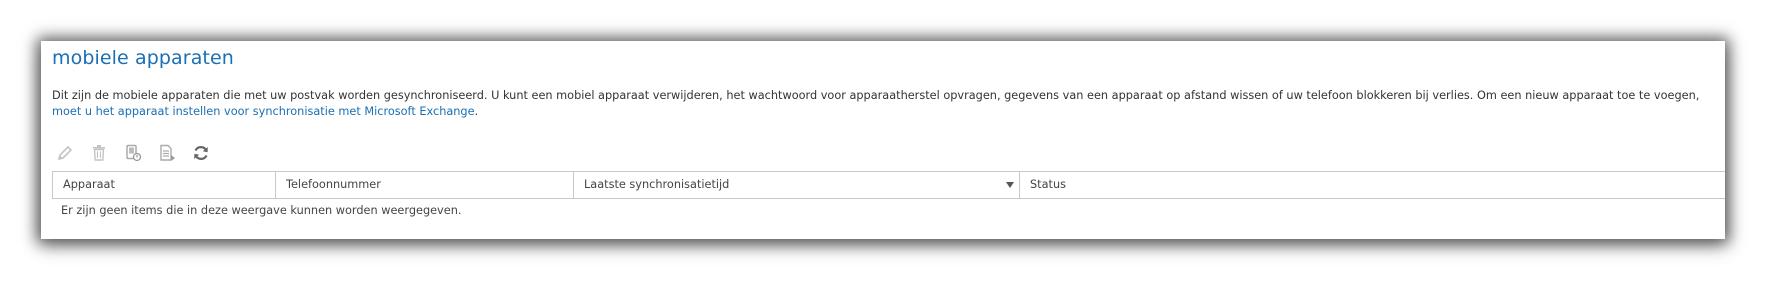  What do you see at coordinates (164, 185) in the screenshot?
I see `column-header-device: Apparaat` at bounding box center [164, 185].